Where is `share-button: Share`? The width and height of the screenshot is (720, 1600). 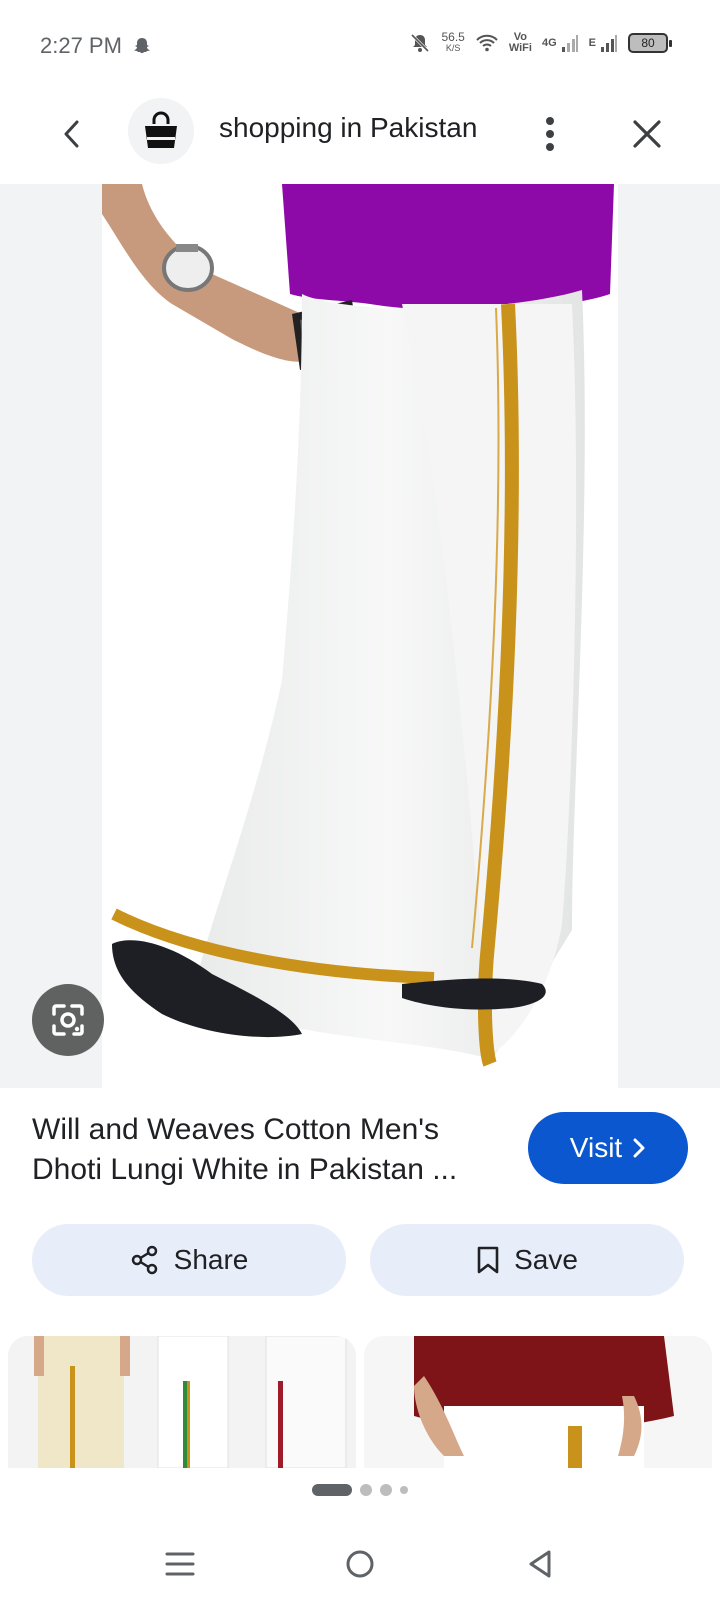
share-button: Share is located at coordinates (189, 1260).